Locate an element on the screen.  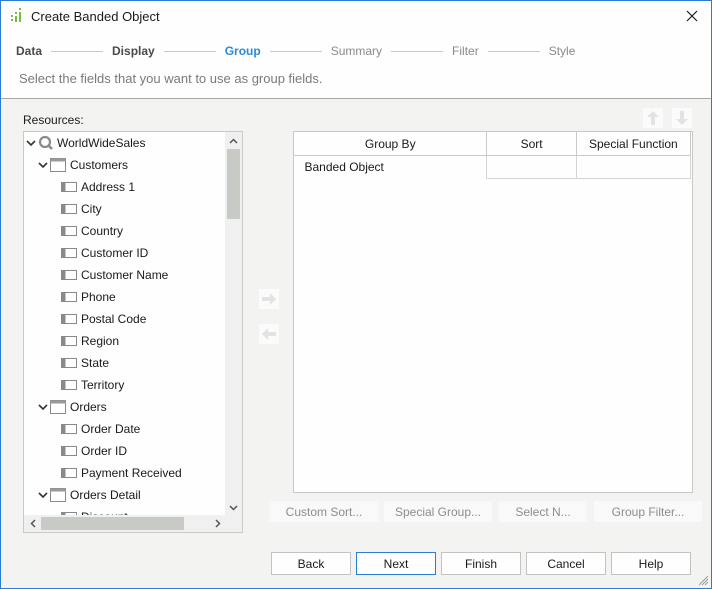
step-group: Group is located at coordinates (243, 51).